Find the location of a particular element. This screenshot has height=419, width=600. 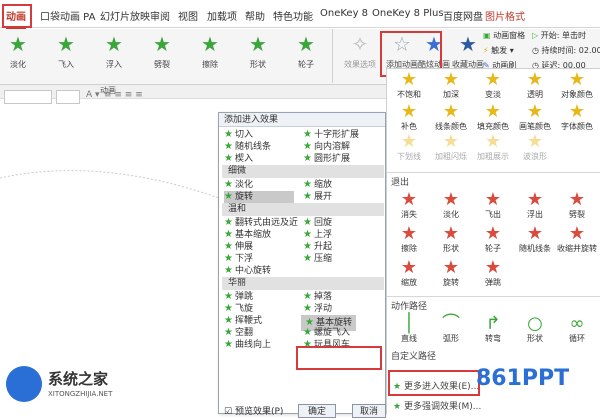

gallery-effect: ★ 加深 is located at coordinates (451, 85).